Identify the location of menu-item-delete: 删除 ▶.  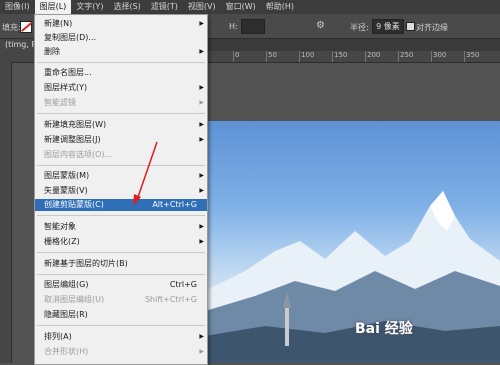
(121, 52).